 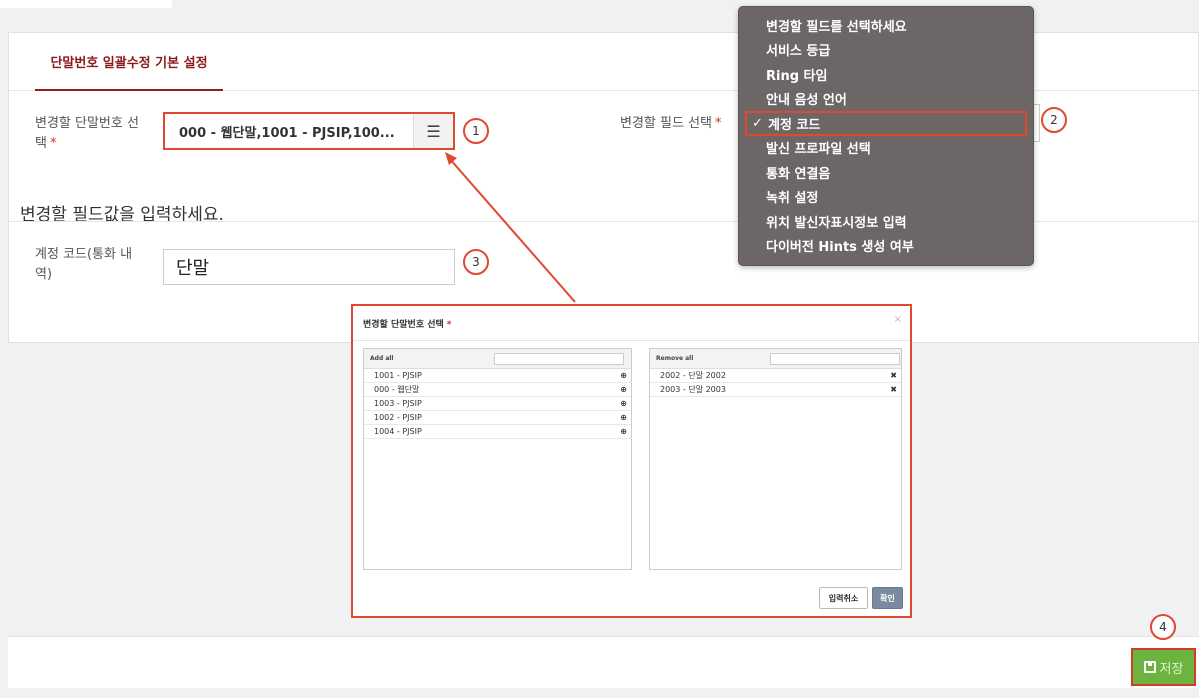 I want to click on save-button: 저장, so click(x=1163, y=667).